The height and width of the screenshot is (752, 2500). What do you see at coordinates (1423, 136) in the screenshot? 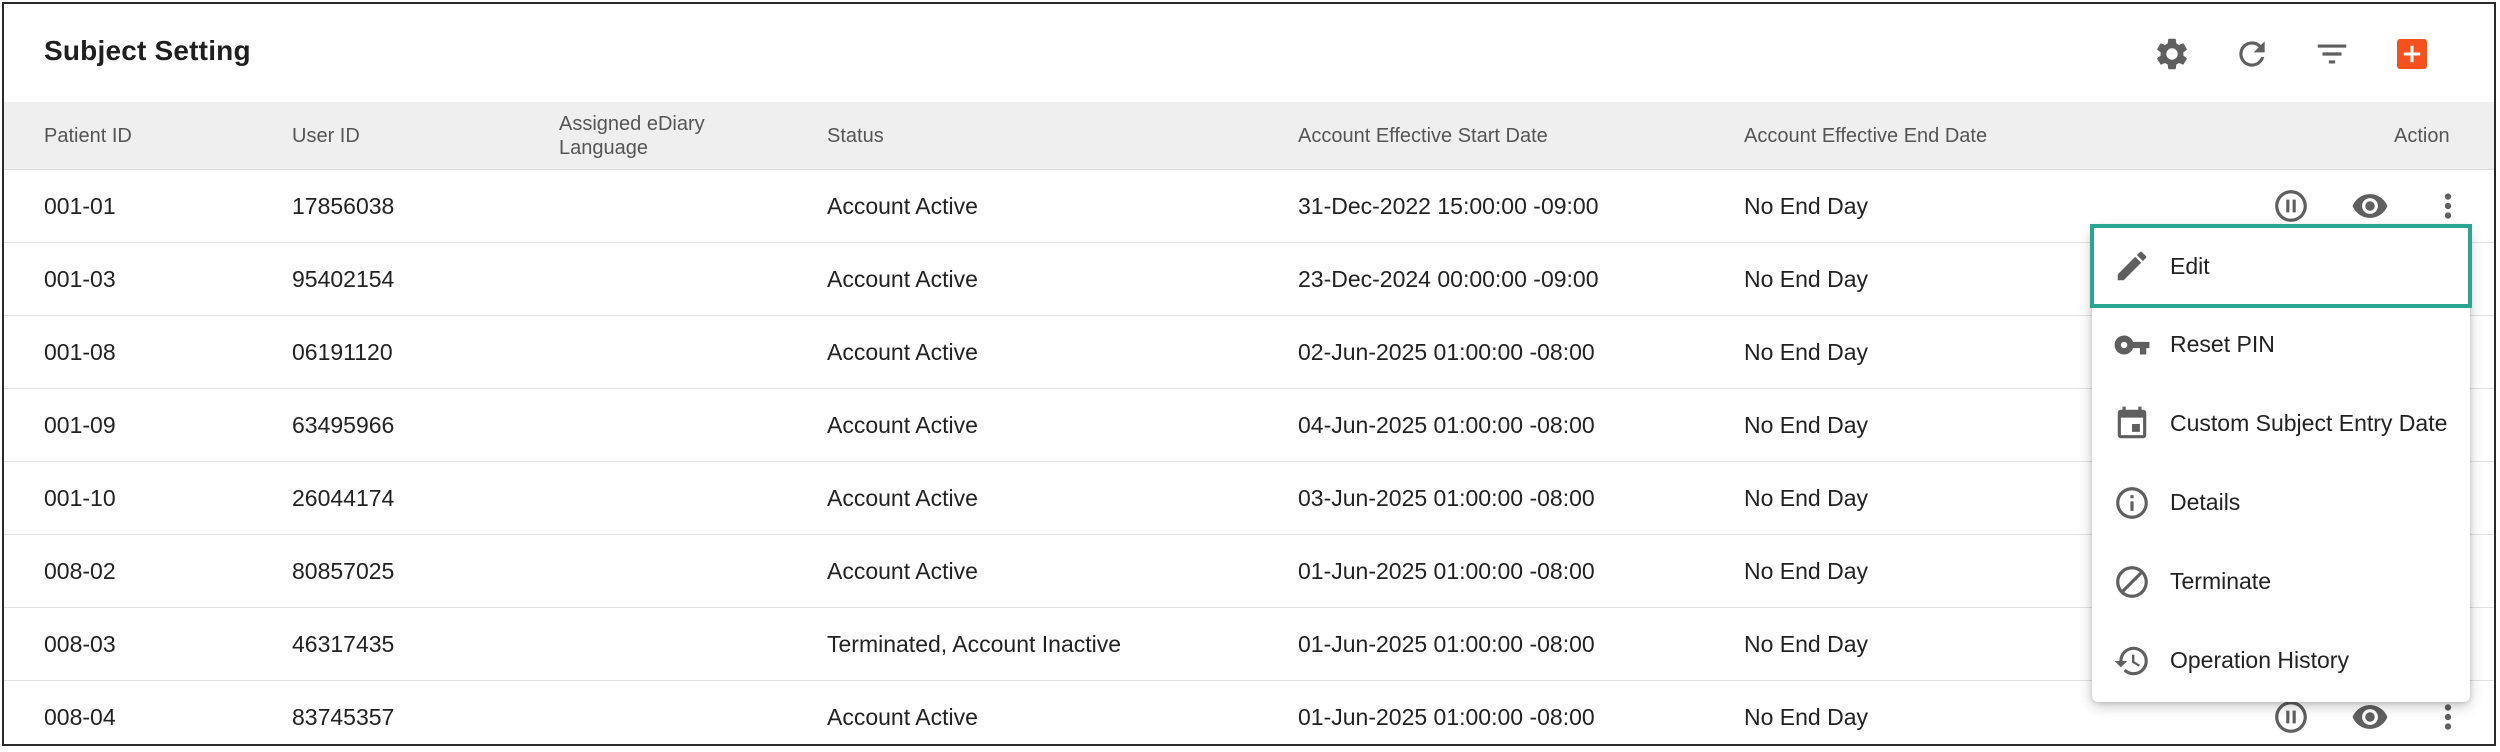
I see `column-header-start-date: Account Effective Start Date` at bounding box center [1423, 136].